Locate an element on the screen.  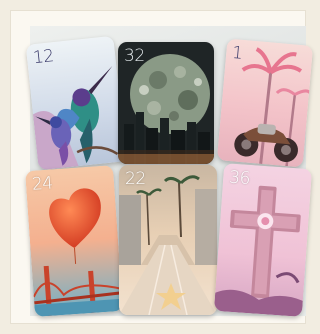
card-36: 36 is located at coordinates (263, 240).